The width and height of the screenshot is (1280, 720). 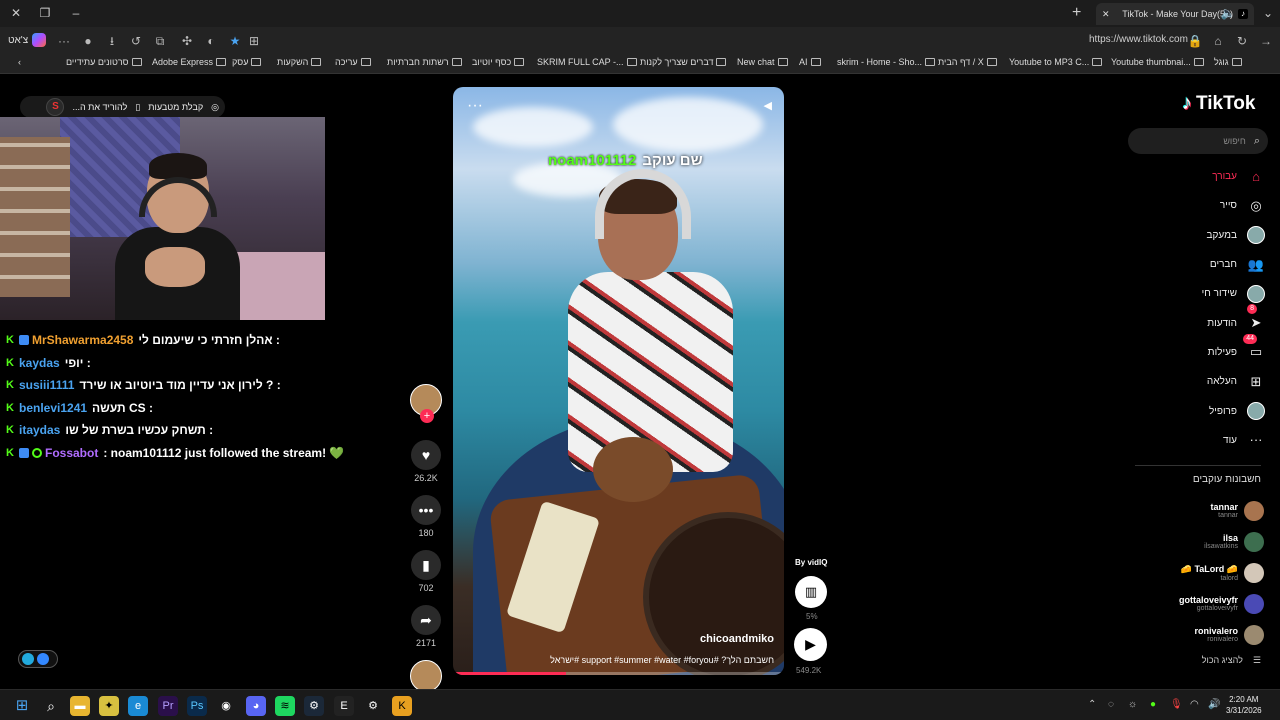 What do you see at coordinates (1197, 176) in the screenshot?
I see `sidebar-item: עבורך ⌂` at bounding box center [1197, 176].